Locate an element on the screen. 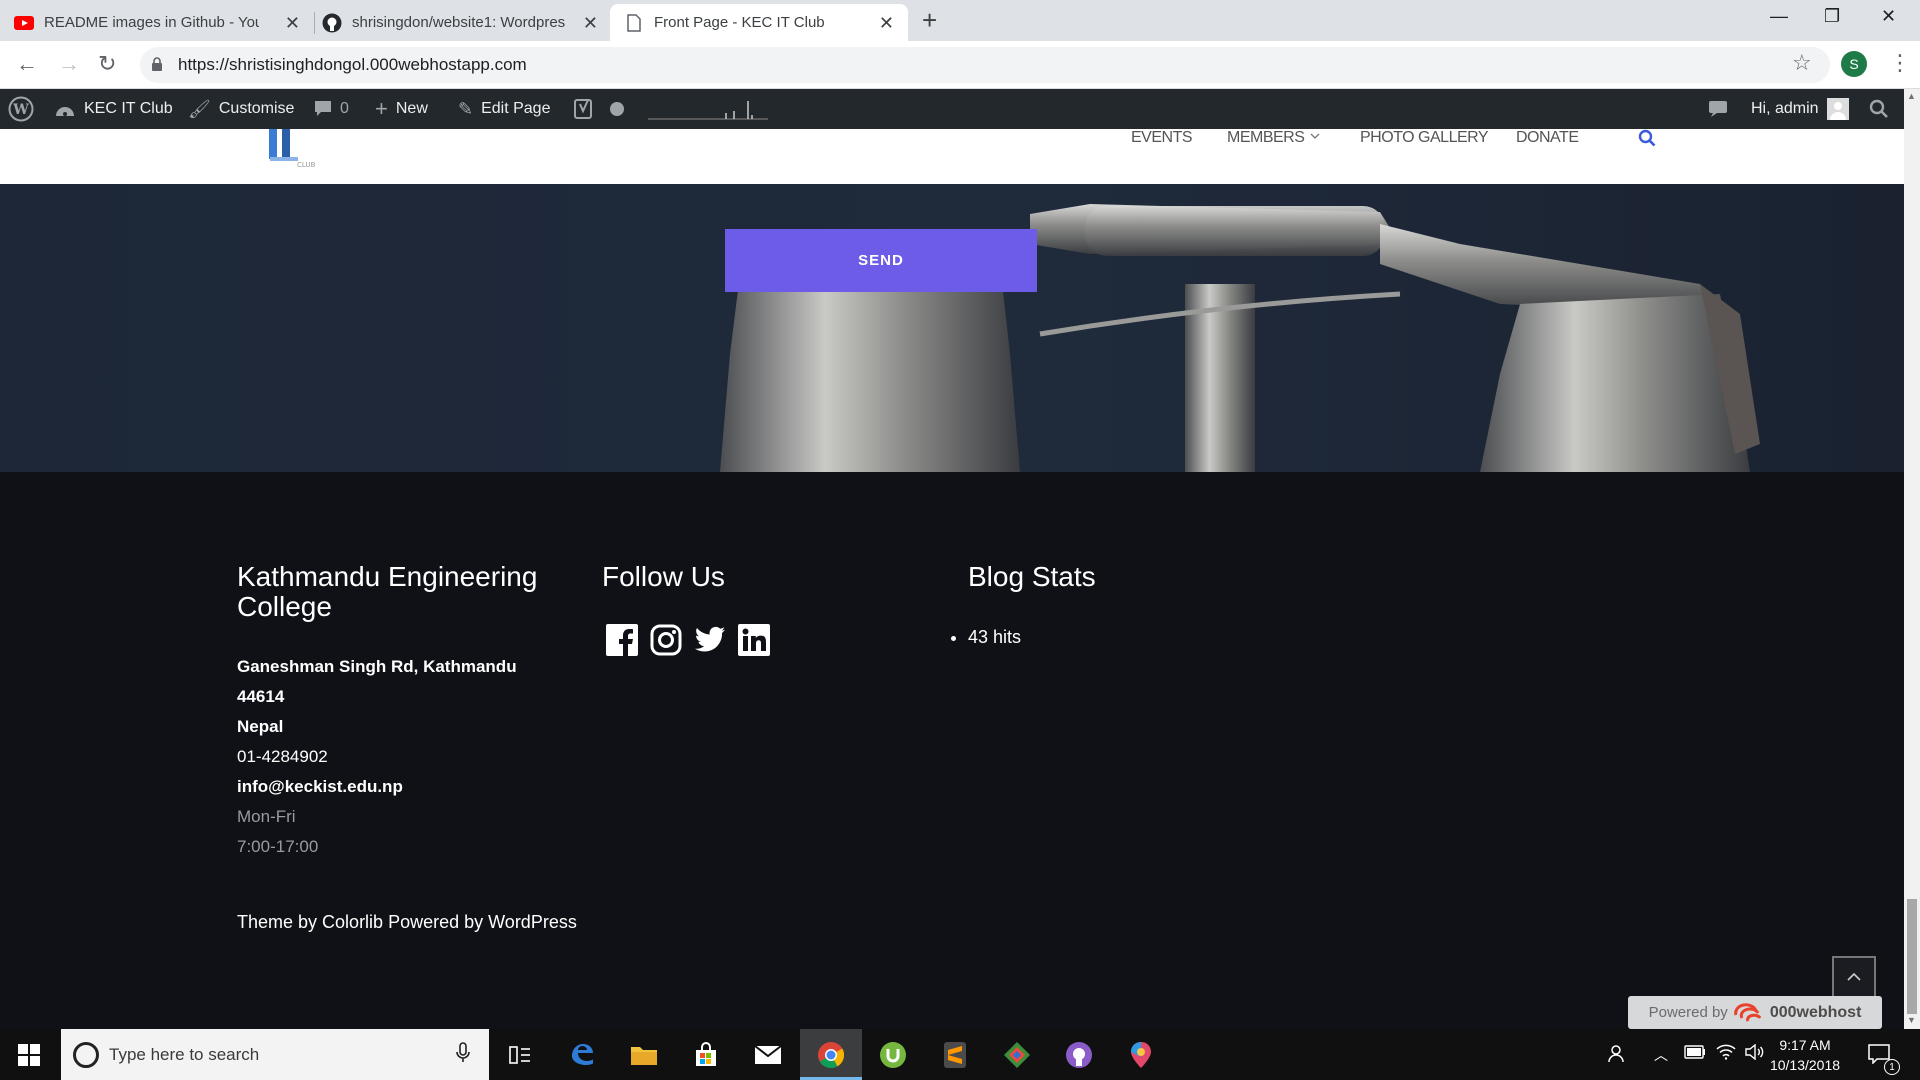 The height and width of the screenshot is (1080, 1920). notifications-button is located at coordinates (1718, 109).